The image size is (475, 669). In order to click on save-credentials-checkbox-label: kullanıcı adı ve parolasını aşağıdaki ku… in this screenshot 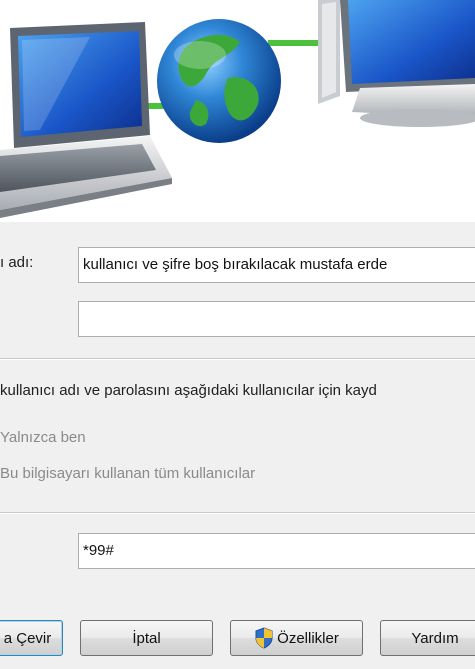, I will do `click(188, 390)`.